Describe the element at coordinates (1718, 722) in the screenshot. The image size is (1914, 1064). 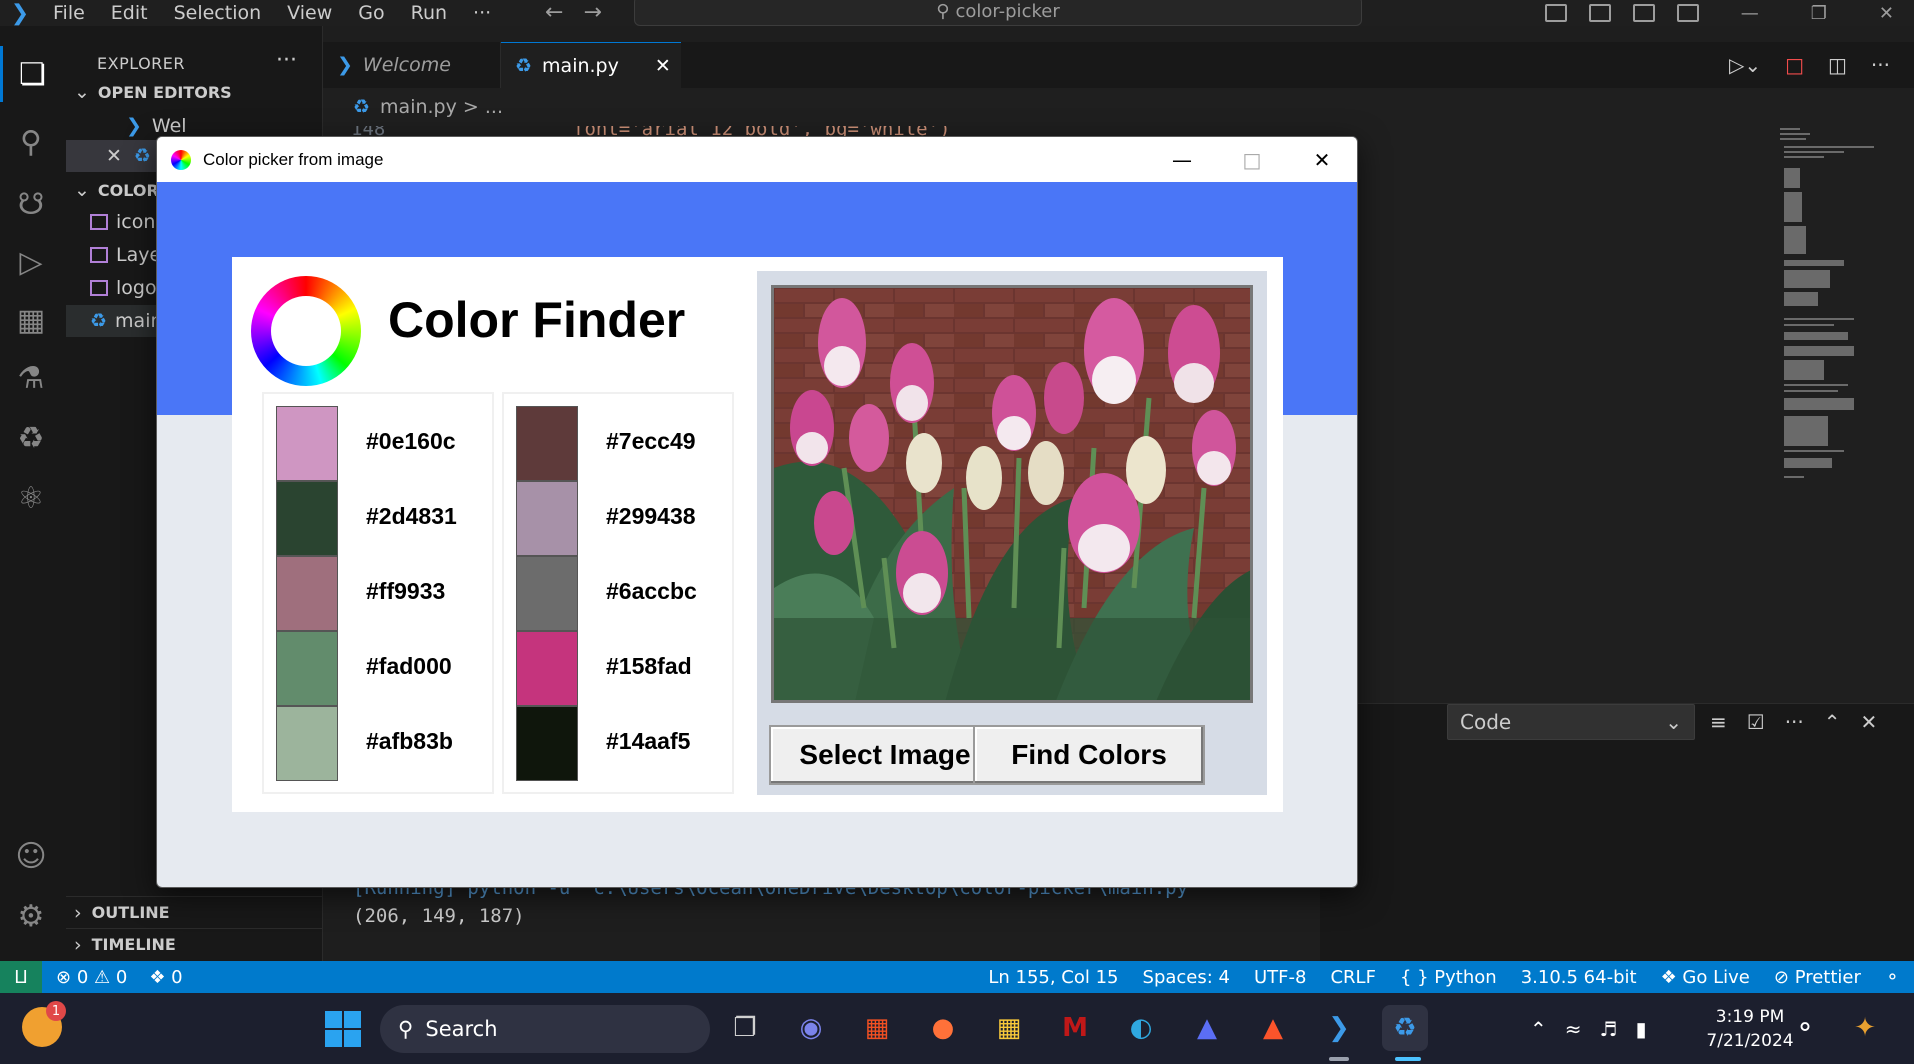
I see `clear-output-icon: ≡` at that location.